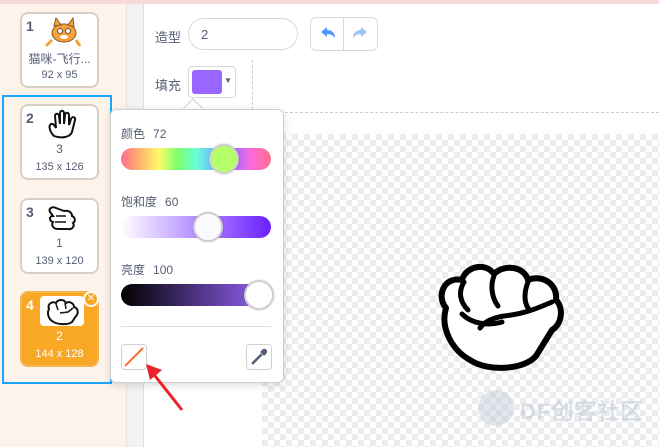  I want to click on hue-value: 72, so click(160, 134).